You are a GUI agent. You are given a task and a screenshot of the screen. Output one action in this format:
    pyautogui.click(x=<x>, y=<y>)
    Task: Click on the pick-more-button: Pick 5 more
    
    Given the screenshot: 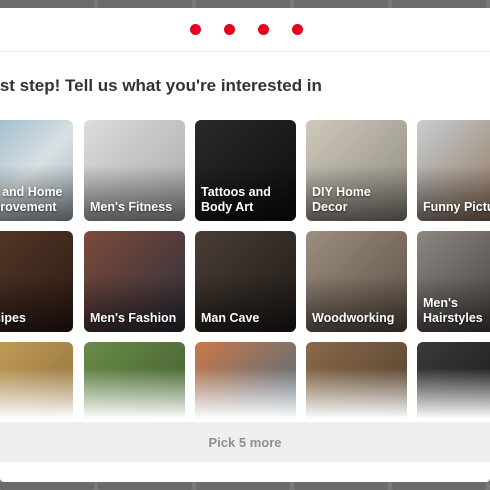 What is the action you would take?
    pyautogui.click(x=245, y=442)
    